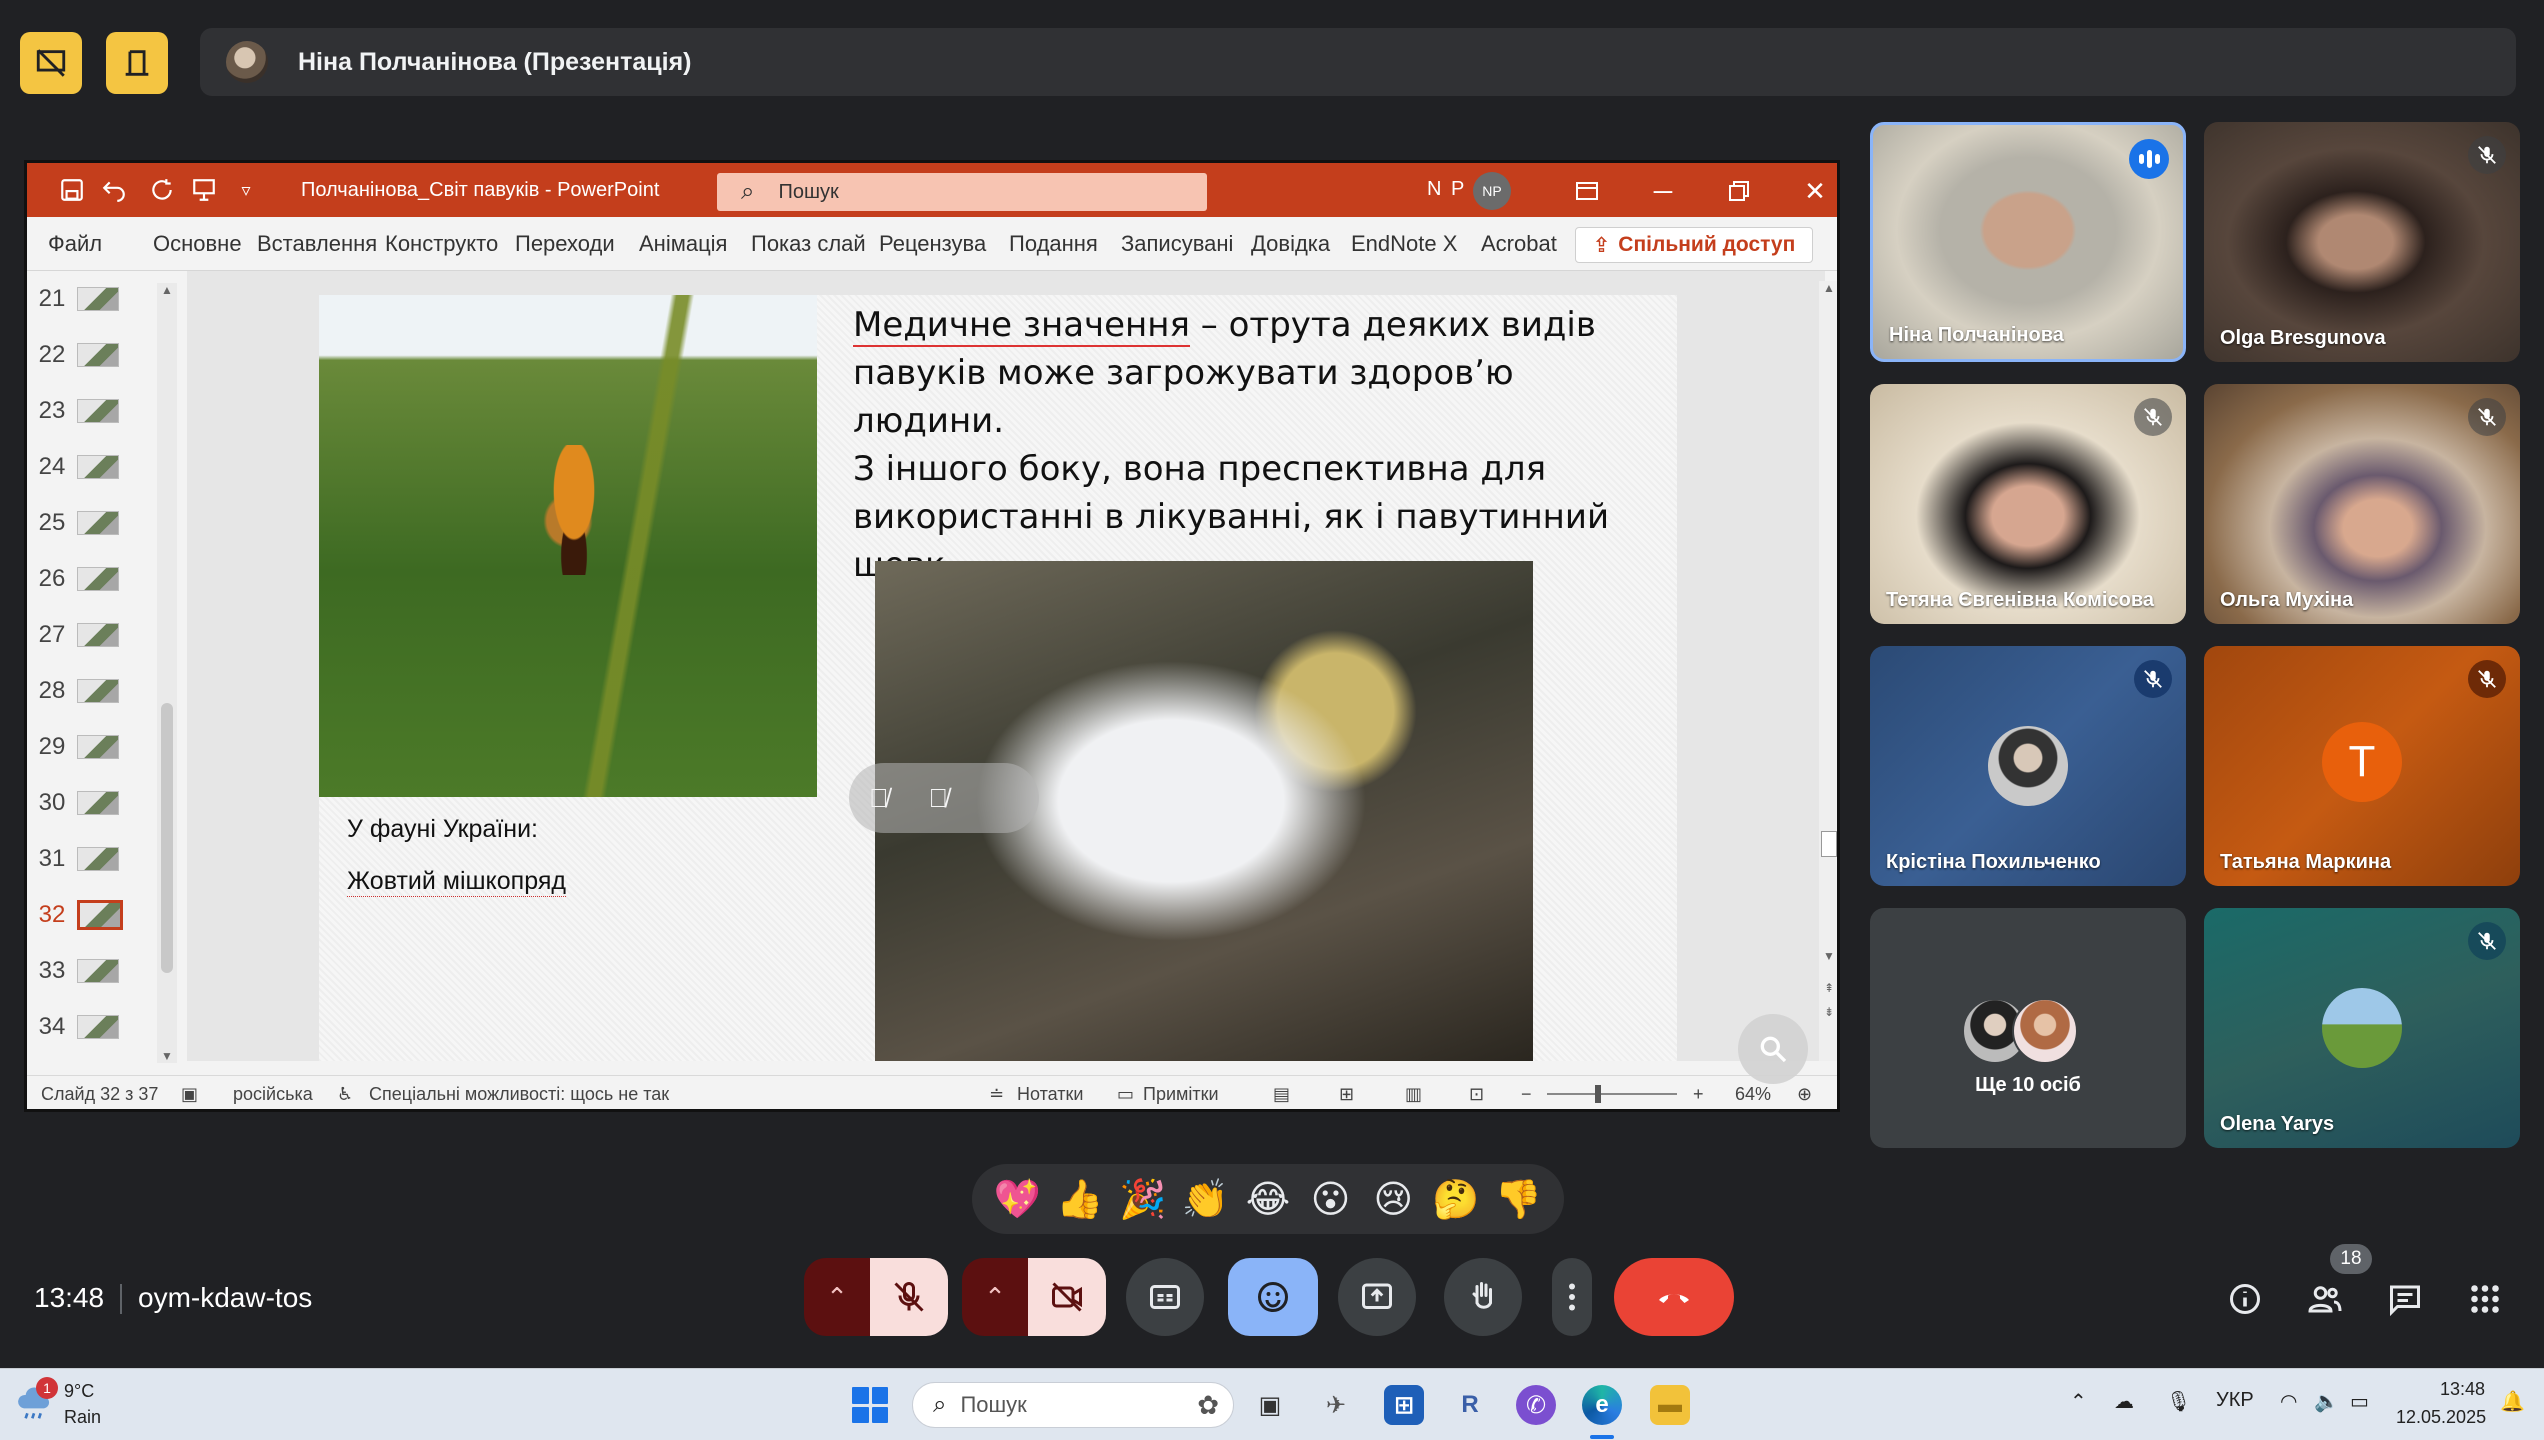 The image size is (2544, 1440). What do you see at coordinates (2362, 1028) in the screenshot?
I see `participant-tile: Olena Yarys` at bounding box center [2362, 1028].